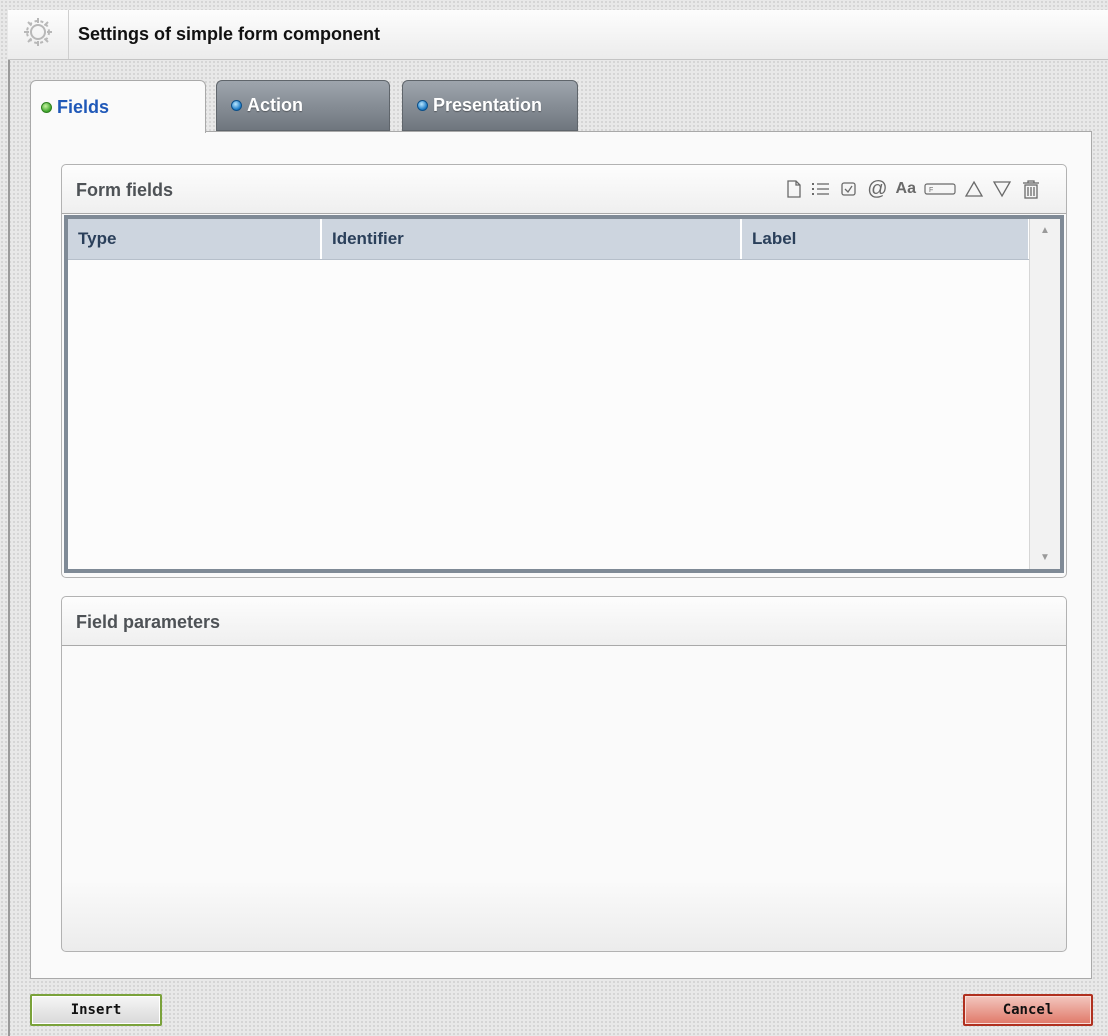  I want to click on gear-icon, so click(38, 34).